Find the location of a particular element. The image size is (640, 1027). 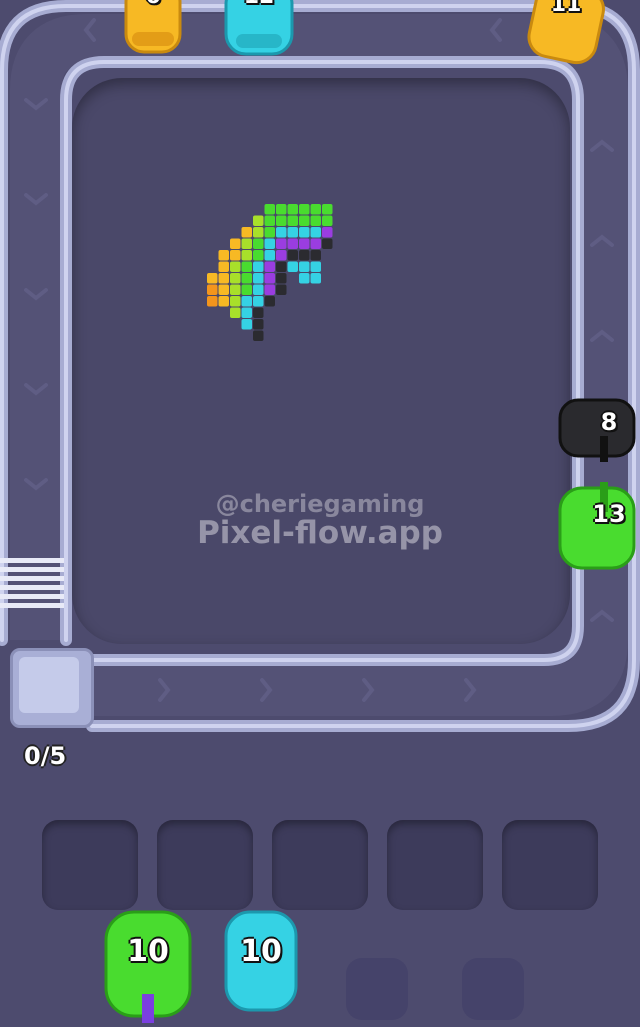

pixel-art-rainbow is located at coordinates (270, 272).